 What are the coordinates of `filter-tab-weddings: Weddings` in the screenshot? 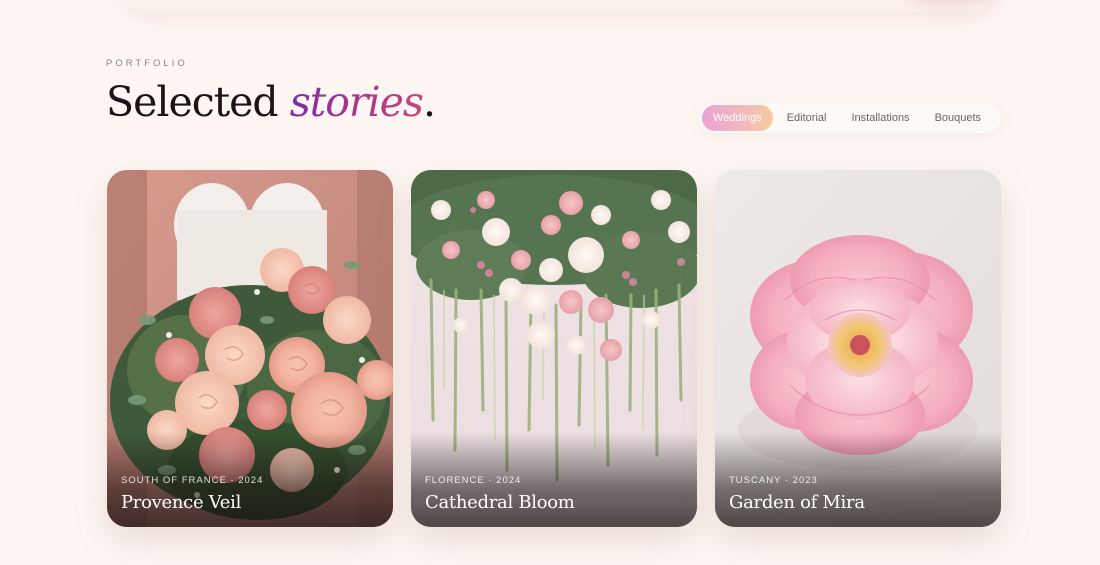 It's located at (737, 118).